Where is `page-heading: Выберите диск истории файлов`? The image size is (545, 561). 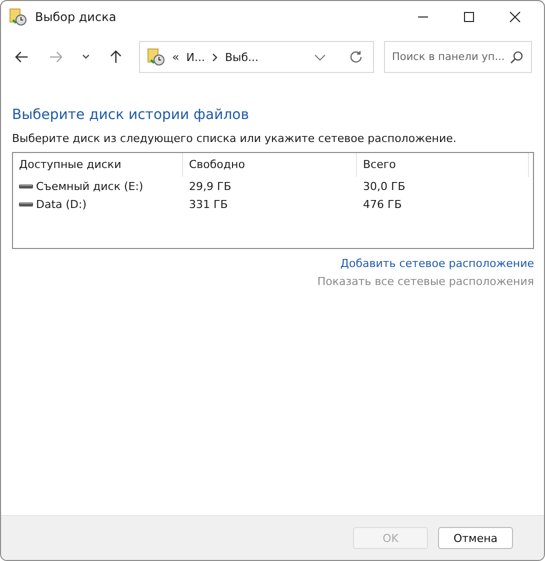
page-heading: Выберите диск истории файлов is located at coordinates (131, 115).